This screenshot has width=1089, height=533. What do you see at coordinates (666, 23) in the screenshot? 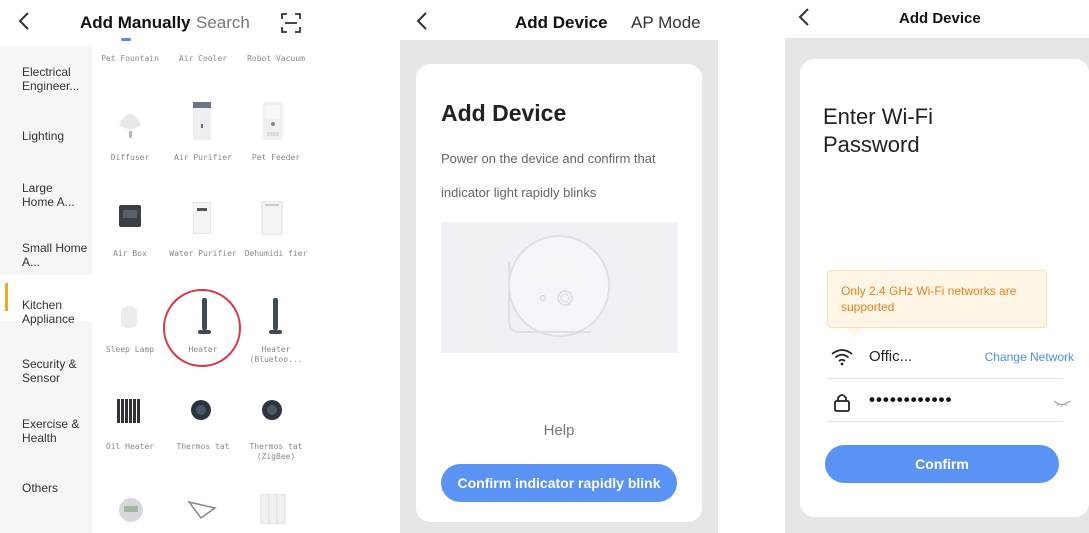
I see `tab-ap-mode: AP Mode` at bounding box center [666, 23].